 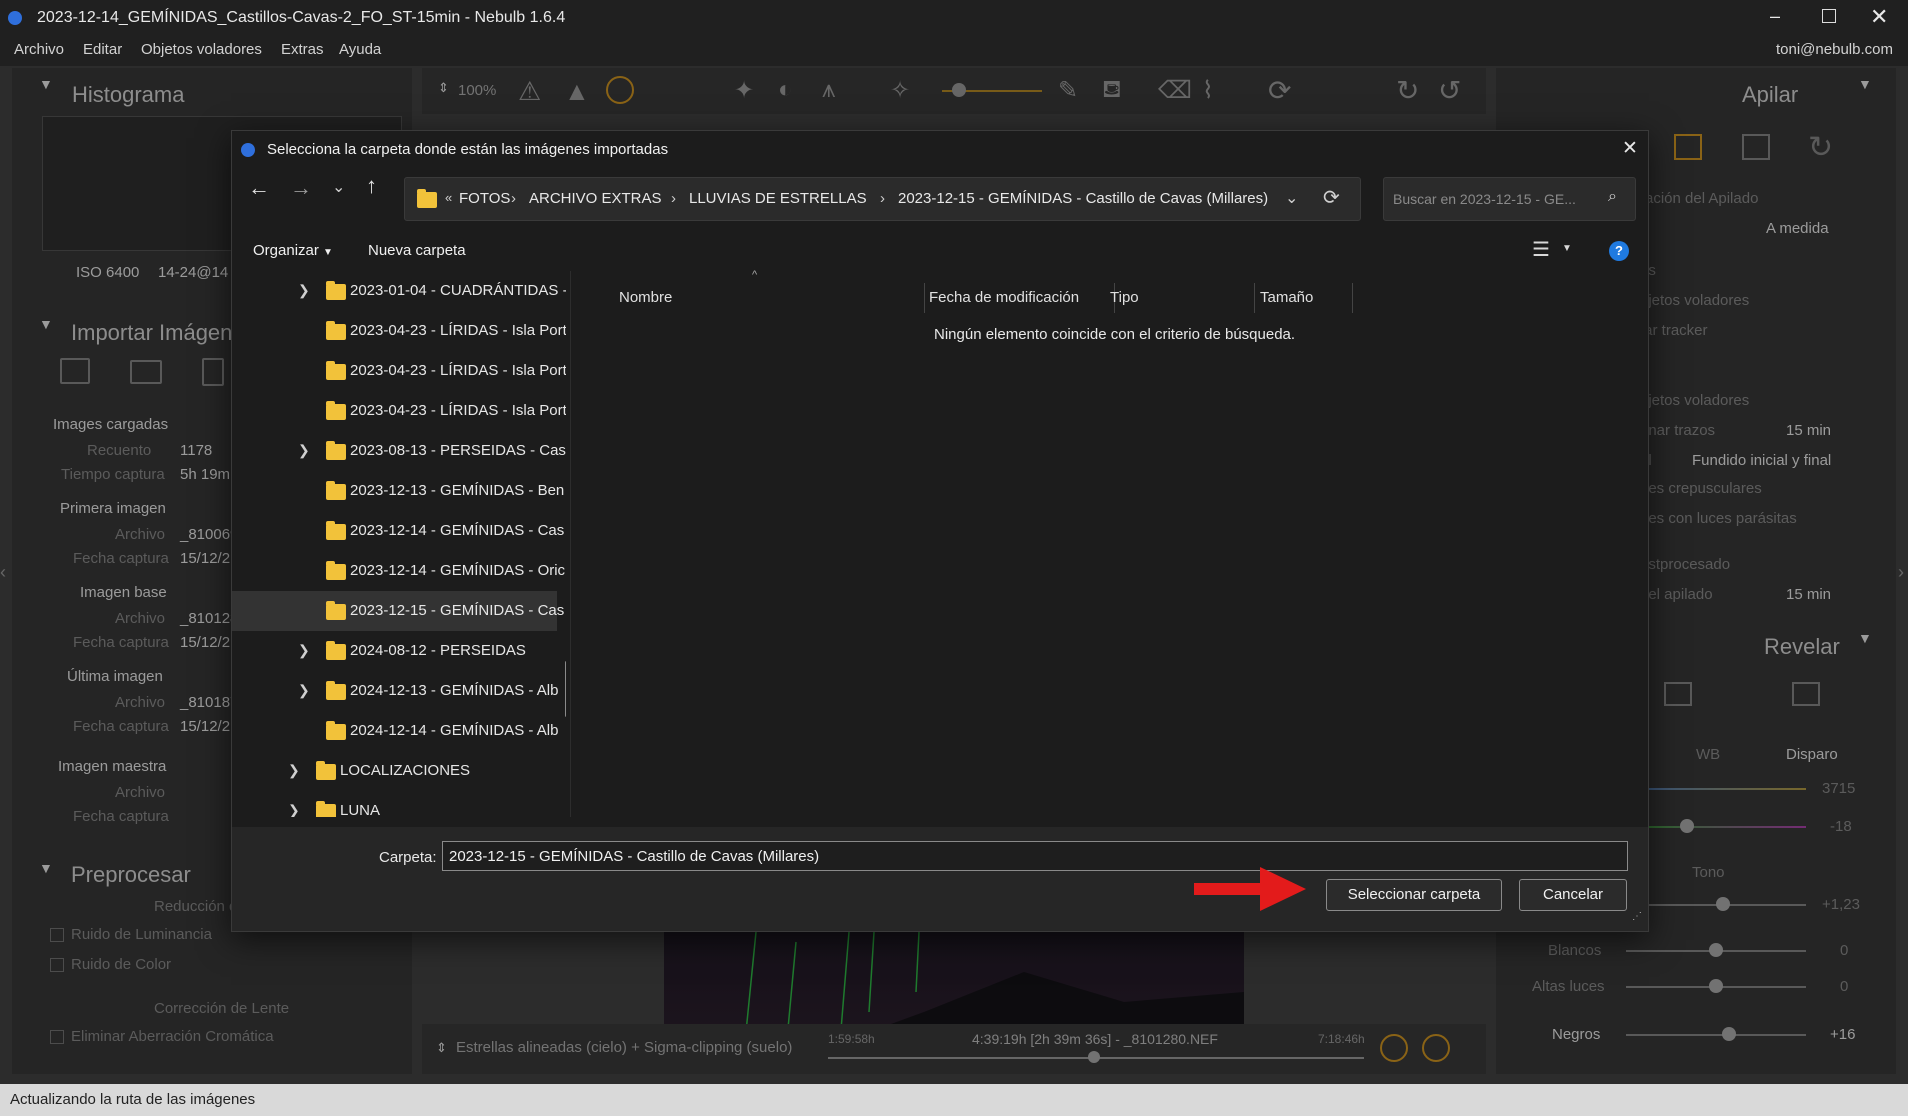 What do you see at coordinates (1612, 197) in the screenshot?
I see `search-icon: ⌕` at bounding box center [1612, 197].